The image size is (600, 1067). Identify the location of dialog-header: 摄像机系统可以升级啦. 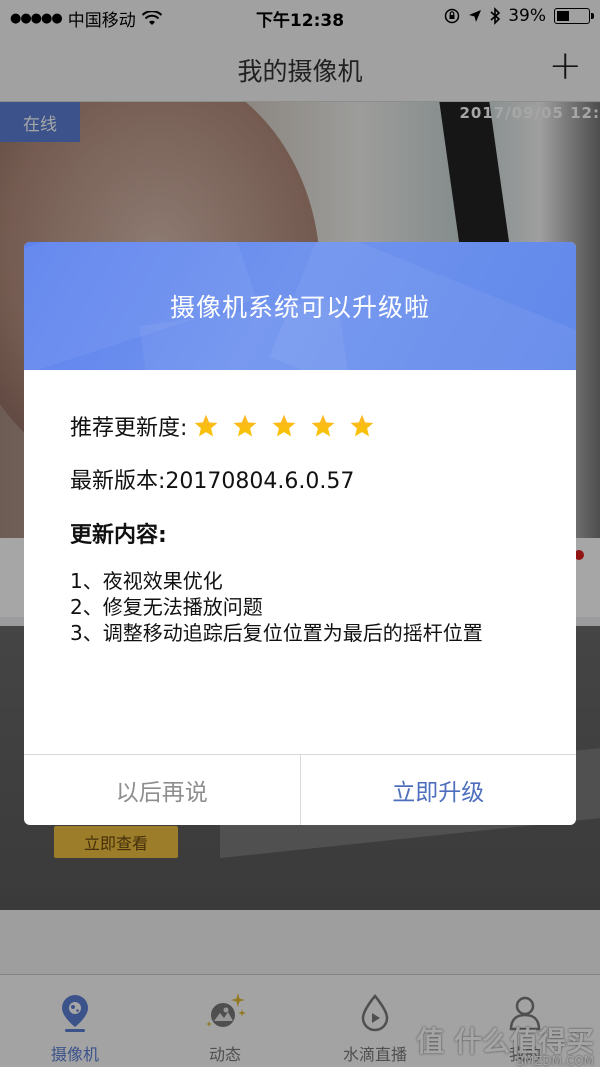
(300, 306).